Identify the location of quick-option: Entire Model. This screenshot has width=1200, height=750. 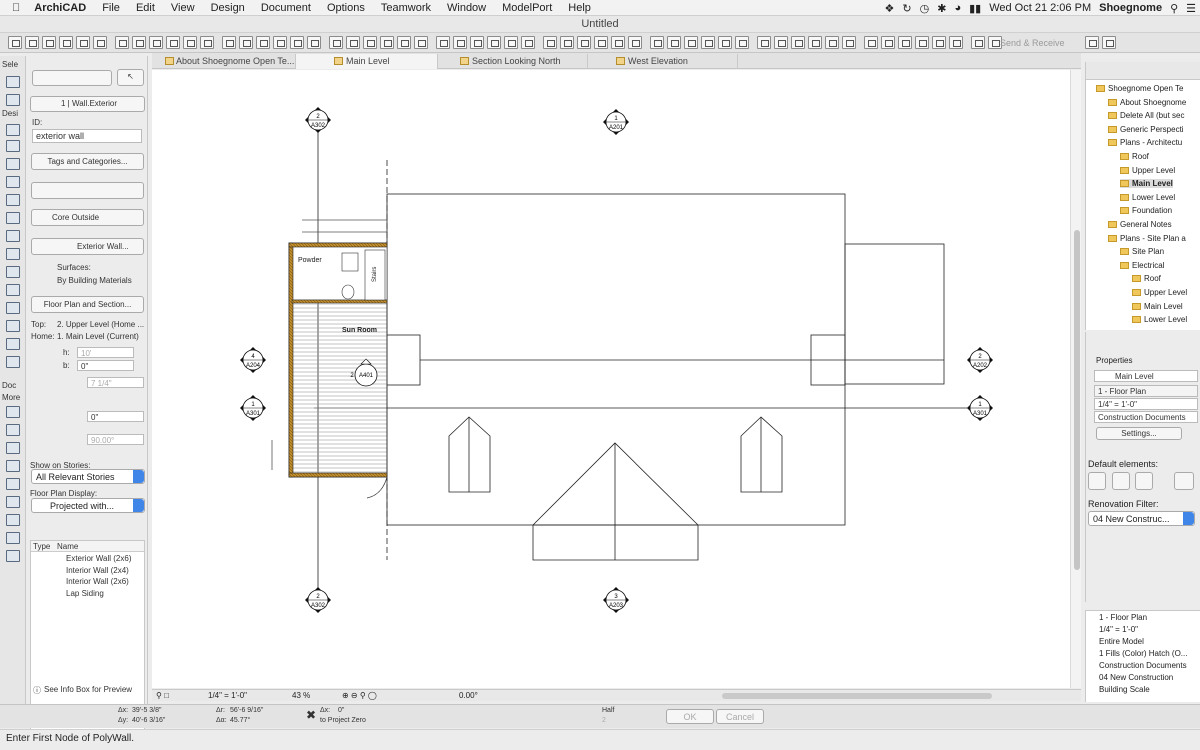
(1121, 641).